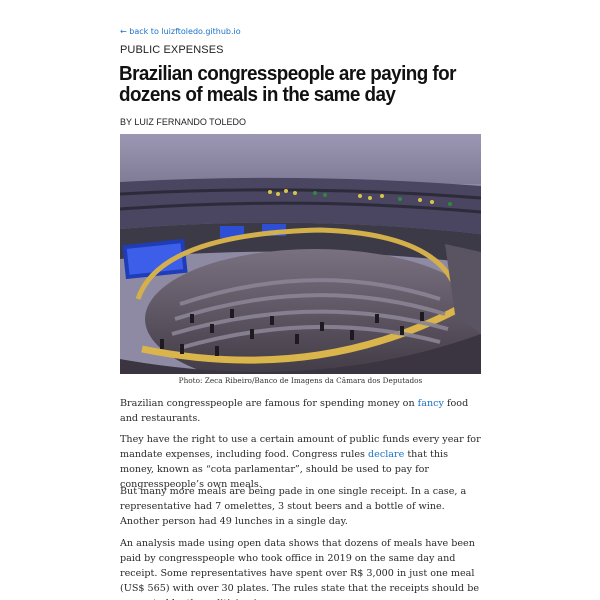 The height and width of the screenshot is (600, 600). What do you see at coordinates (431, 403) in the screenshot?
I see `fancy-link: fancy` at bounding box center [431, 403].